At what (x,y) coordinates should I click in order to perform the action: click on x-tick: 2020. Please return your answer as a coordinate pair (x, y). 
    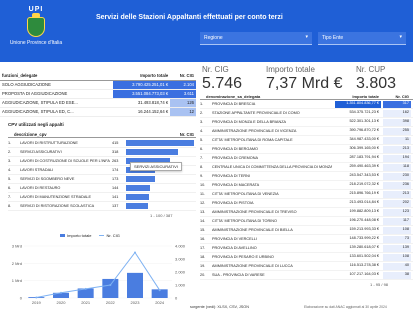
    Looking at the image, I should click on (62, 302).